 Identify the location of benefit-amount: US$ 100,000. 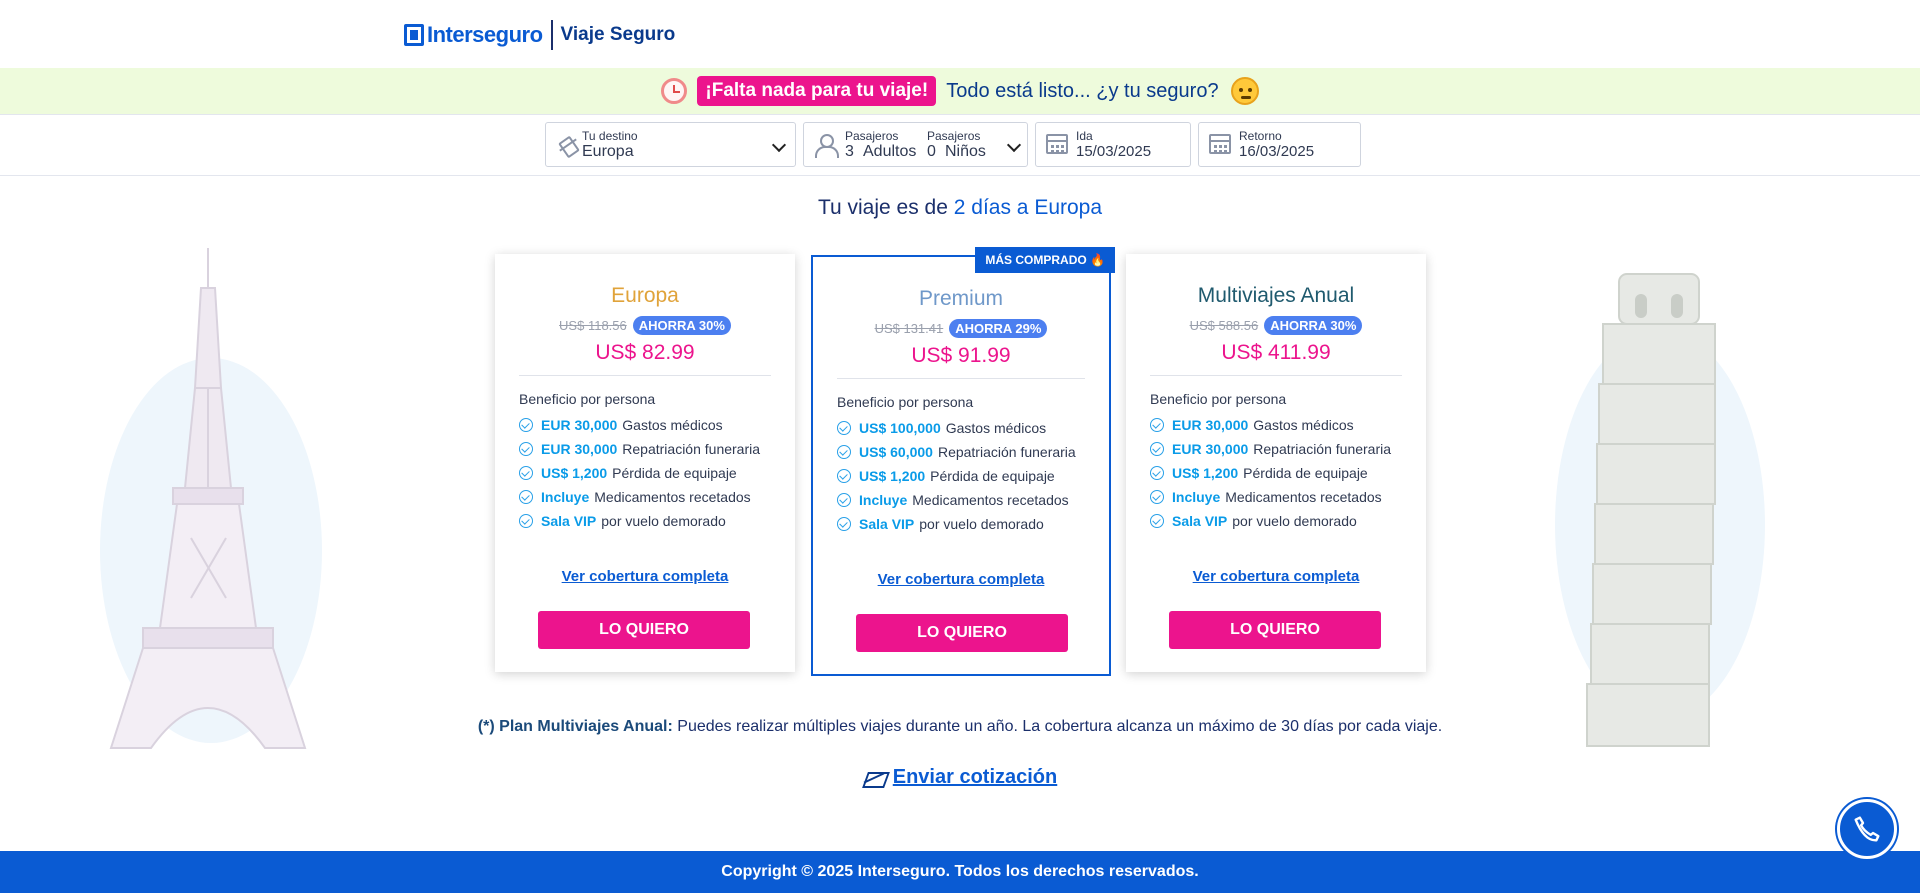
(900, 428).